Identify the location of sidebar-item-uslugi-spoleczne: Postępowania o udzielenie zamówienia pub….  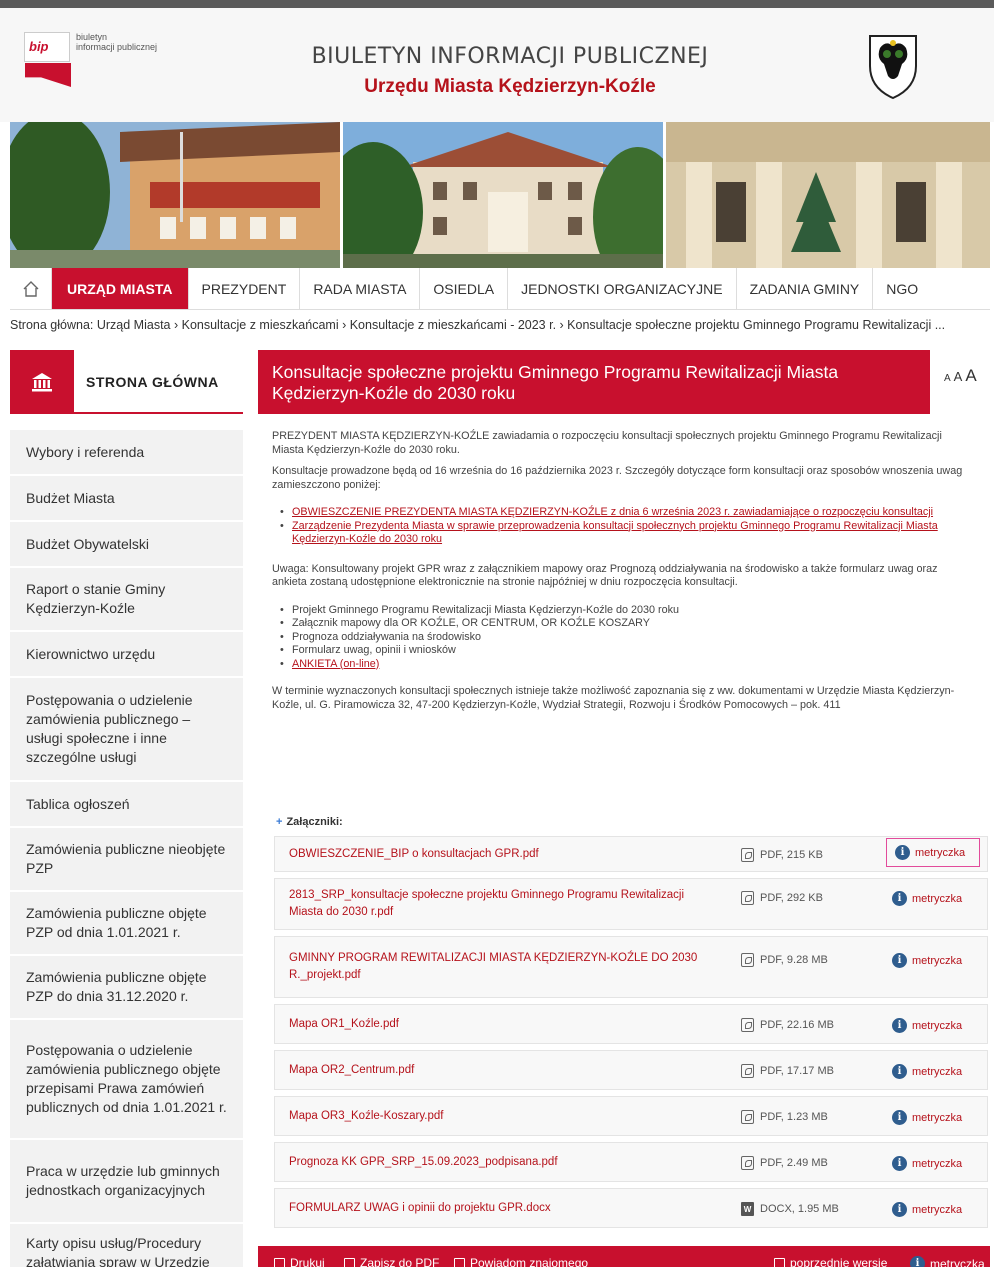
(126, 730).